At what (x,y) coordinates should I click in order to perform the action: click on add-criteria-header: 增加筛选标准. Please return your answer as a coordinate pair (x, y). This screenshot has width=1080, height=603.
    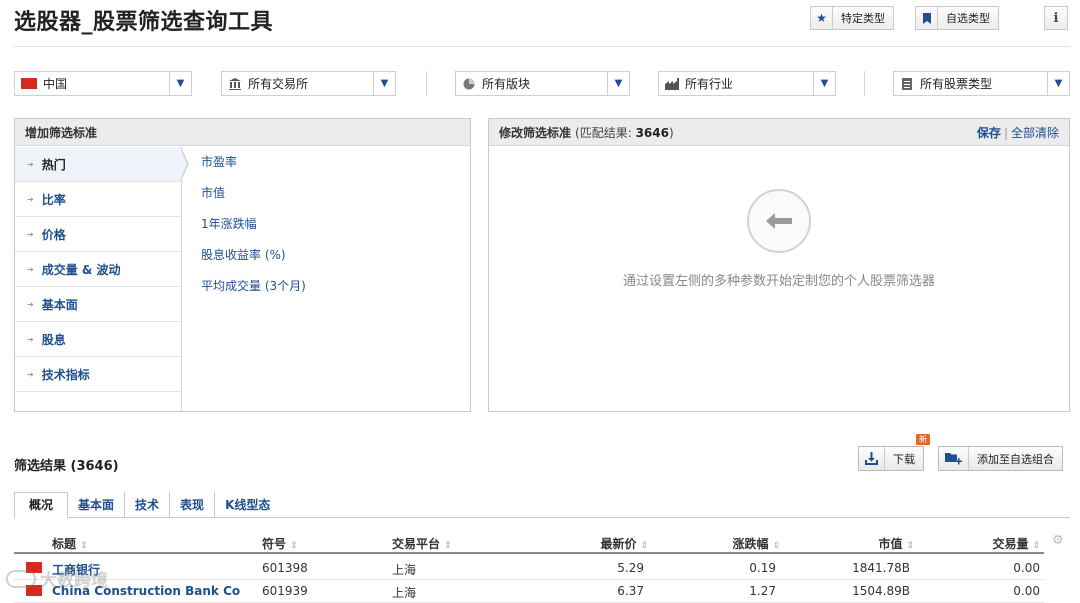
    Looking at the image, I should click on (242, 132).